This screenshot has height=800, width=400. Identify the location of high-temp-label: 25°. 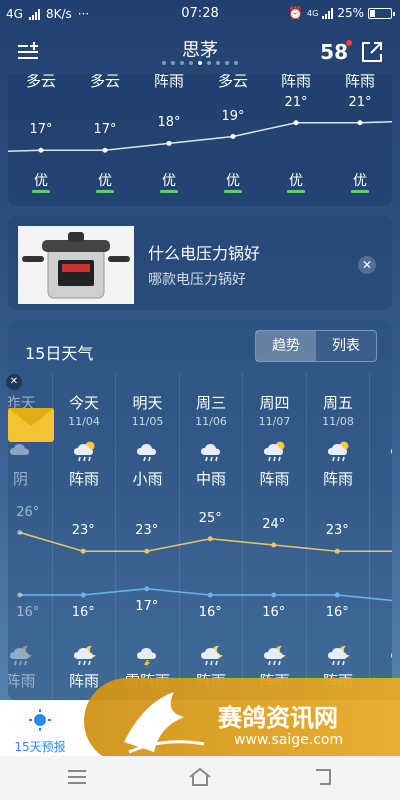
(210, 518).